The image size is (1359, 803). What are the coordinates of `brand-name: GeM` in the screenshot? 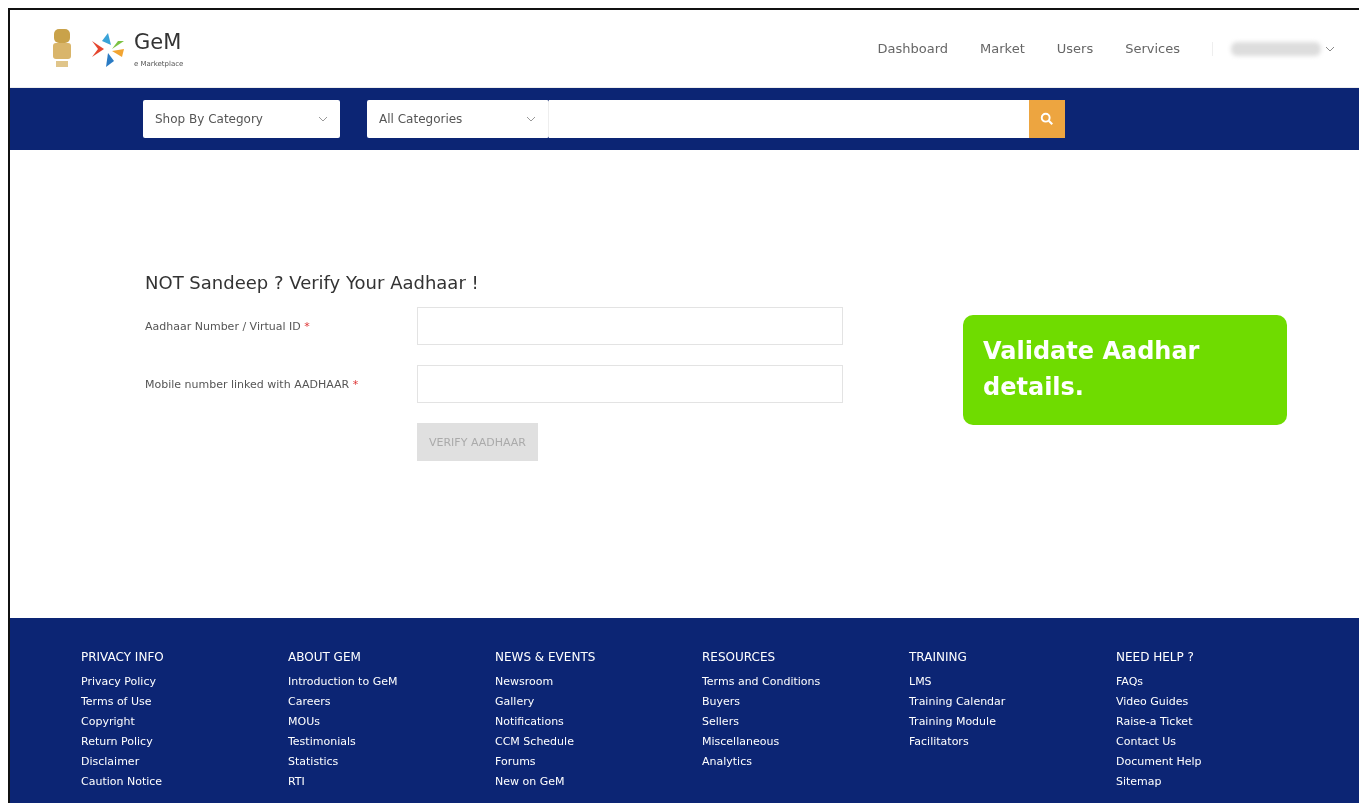 It's located at (158, 41).